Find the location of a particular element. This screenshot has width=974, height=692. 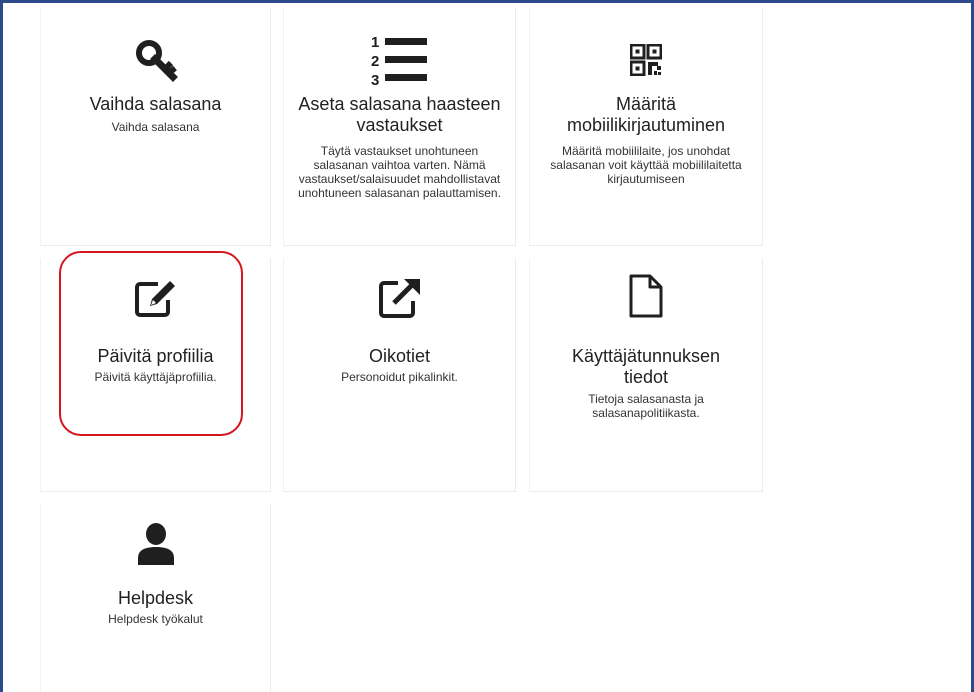

numbered-list-icon: 1 2 3 is located at coordinates (399, 60).